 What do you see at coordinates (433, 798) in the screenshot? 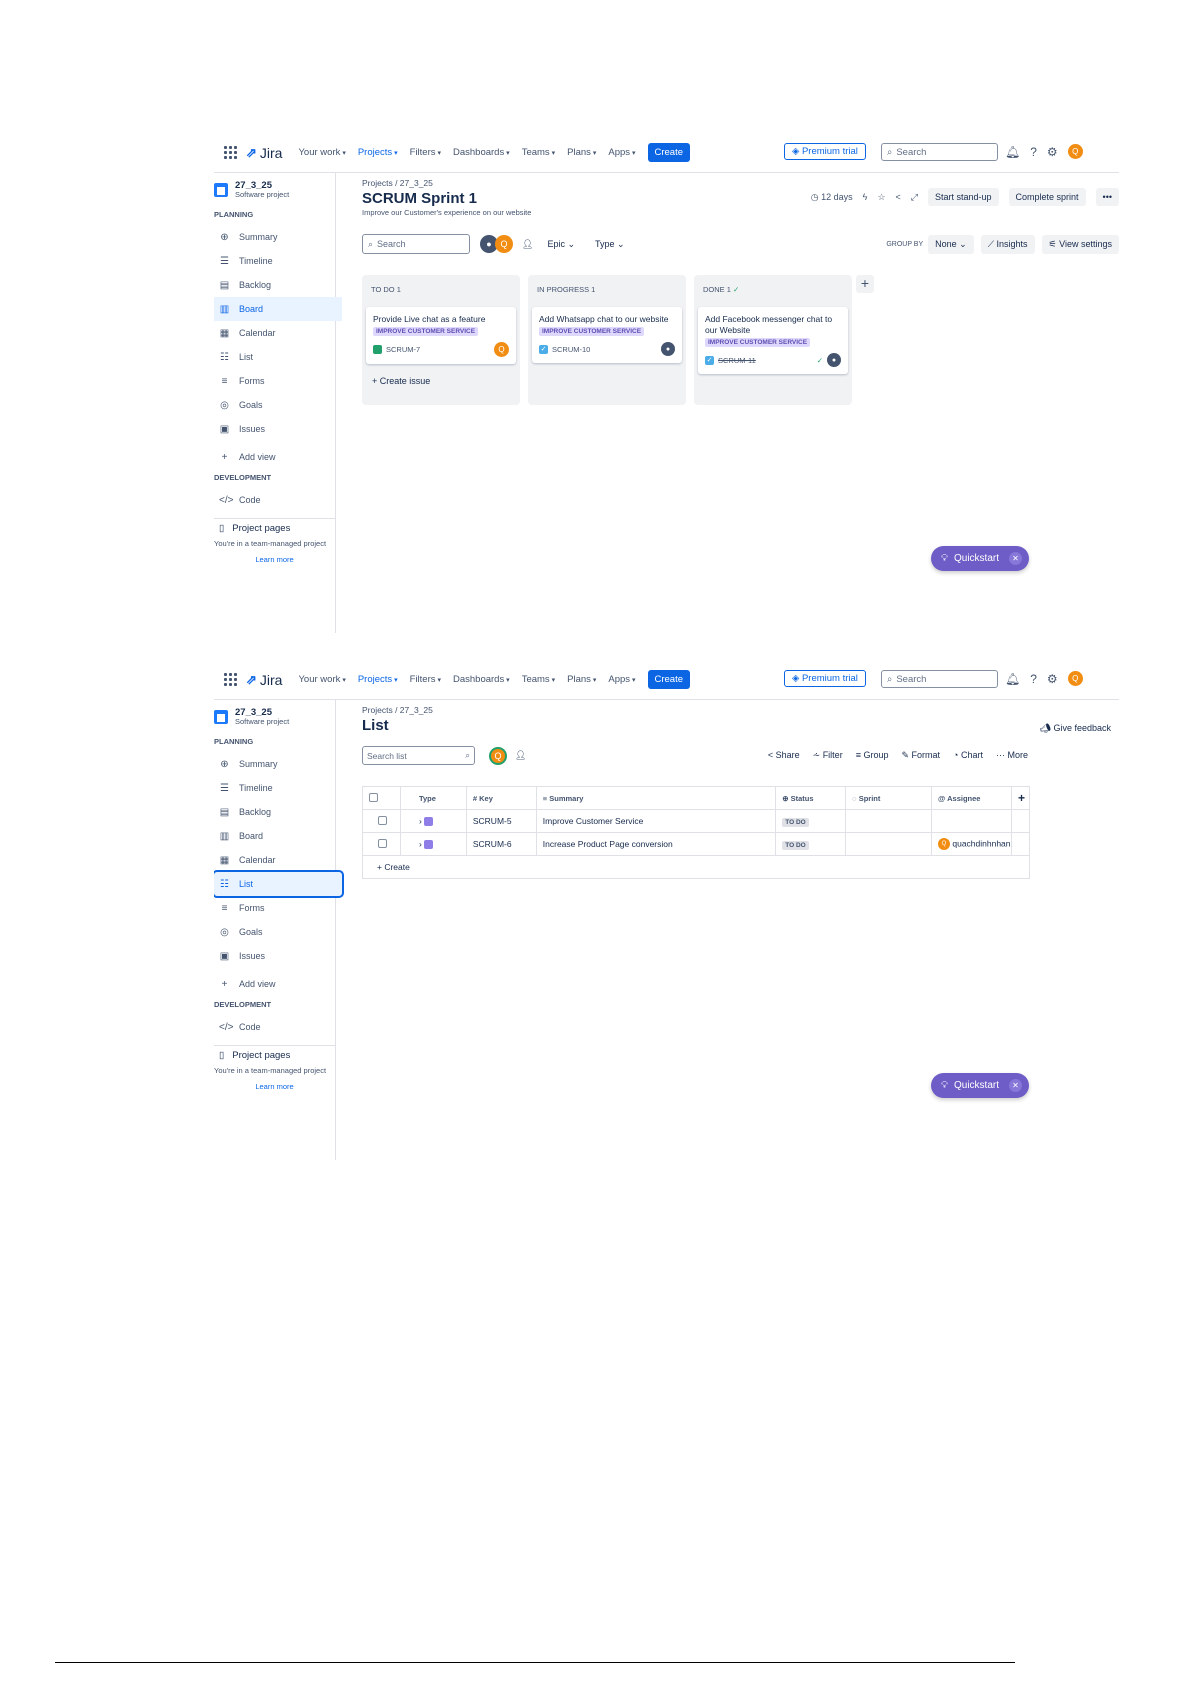
I see `type-header: Type` at bounding box center [433, 798].